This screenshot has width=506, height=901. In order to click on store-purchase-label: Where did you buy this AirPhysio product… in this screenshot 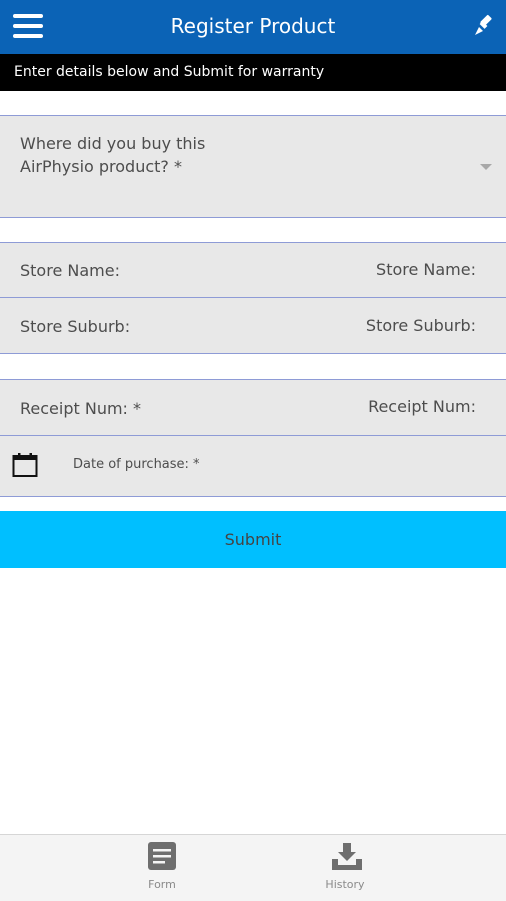, I will do `click(113, 155)`.